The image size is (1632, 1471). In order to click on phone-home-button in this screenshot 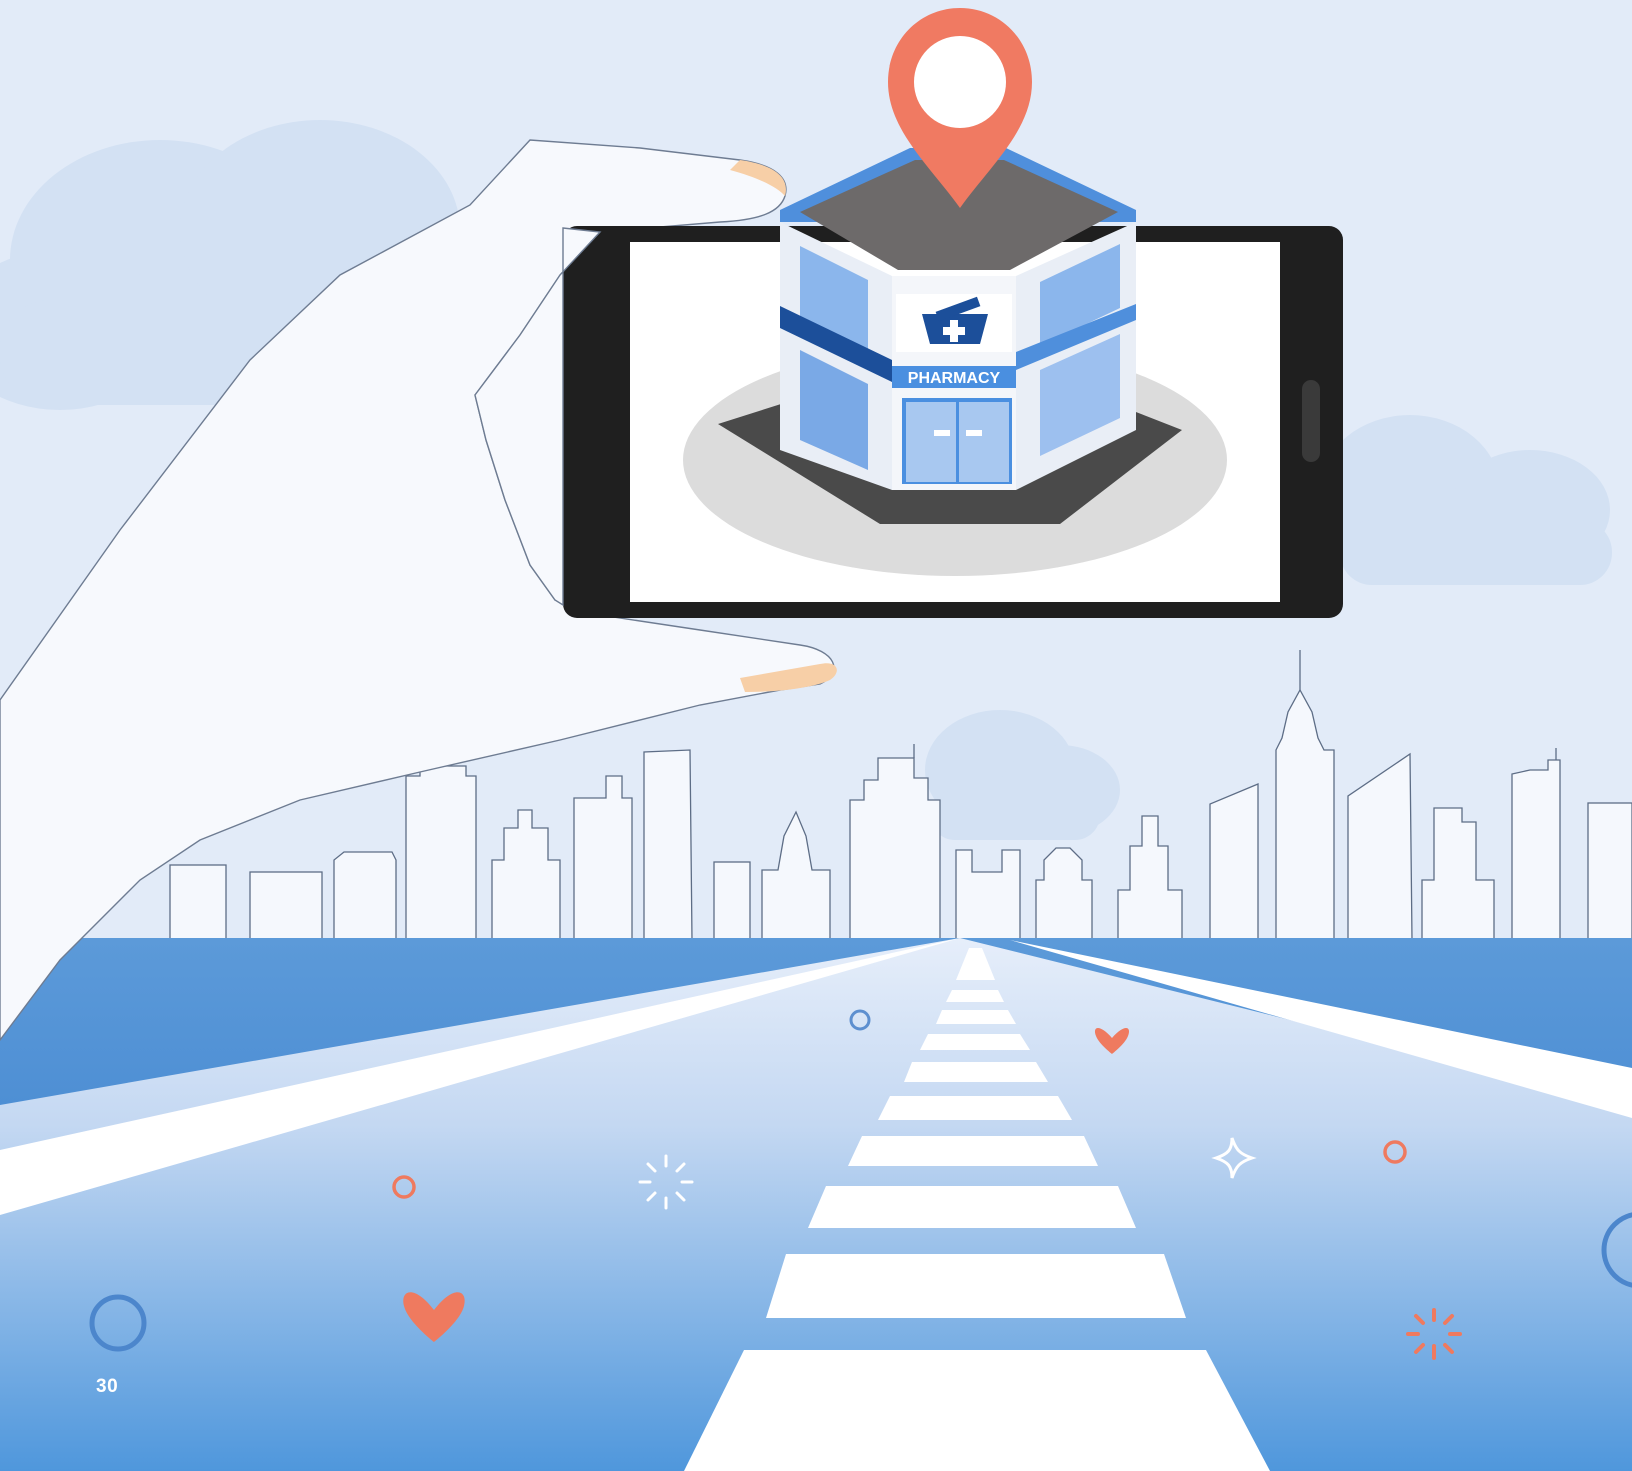, I will do `click(1311, 421)`.